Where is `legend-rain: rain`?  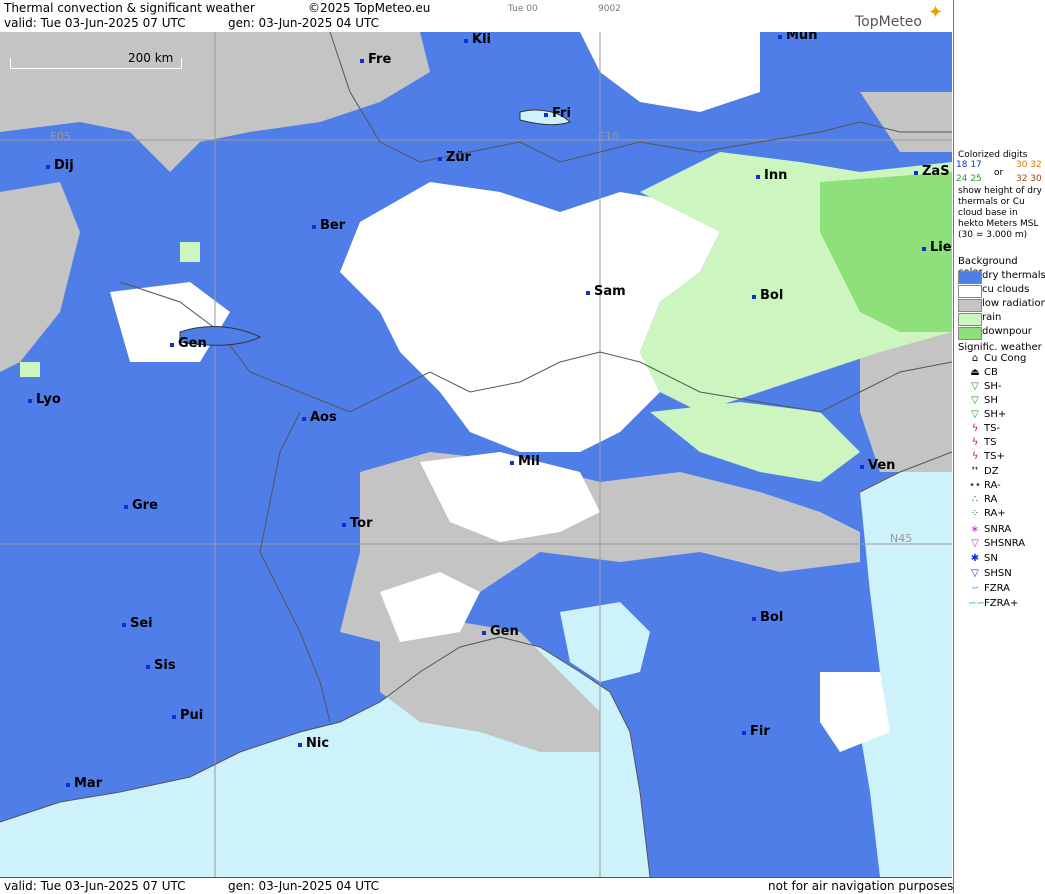
legend-rain: rain is located at coordinates (1000, 319).